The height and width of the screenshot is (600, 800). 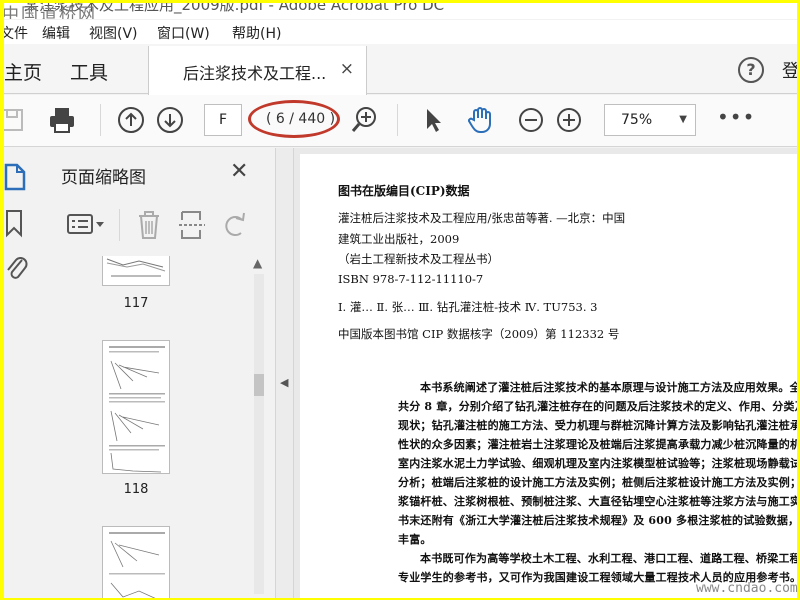 I want to click on body-line: 丰富。, so click(x=415, y=539).